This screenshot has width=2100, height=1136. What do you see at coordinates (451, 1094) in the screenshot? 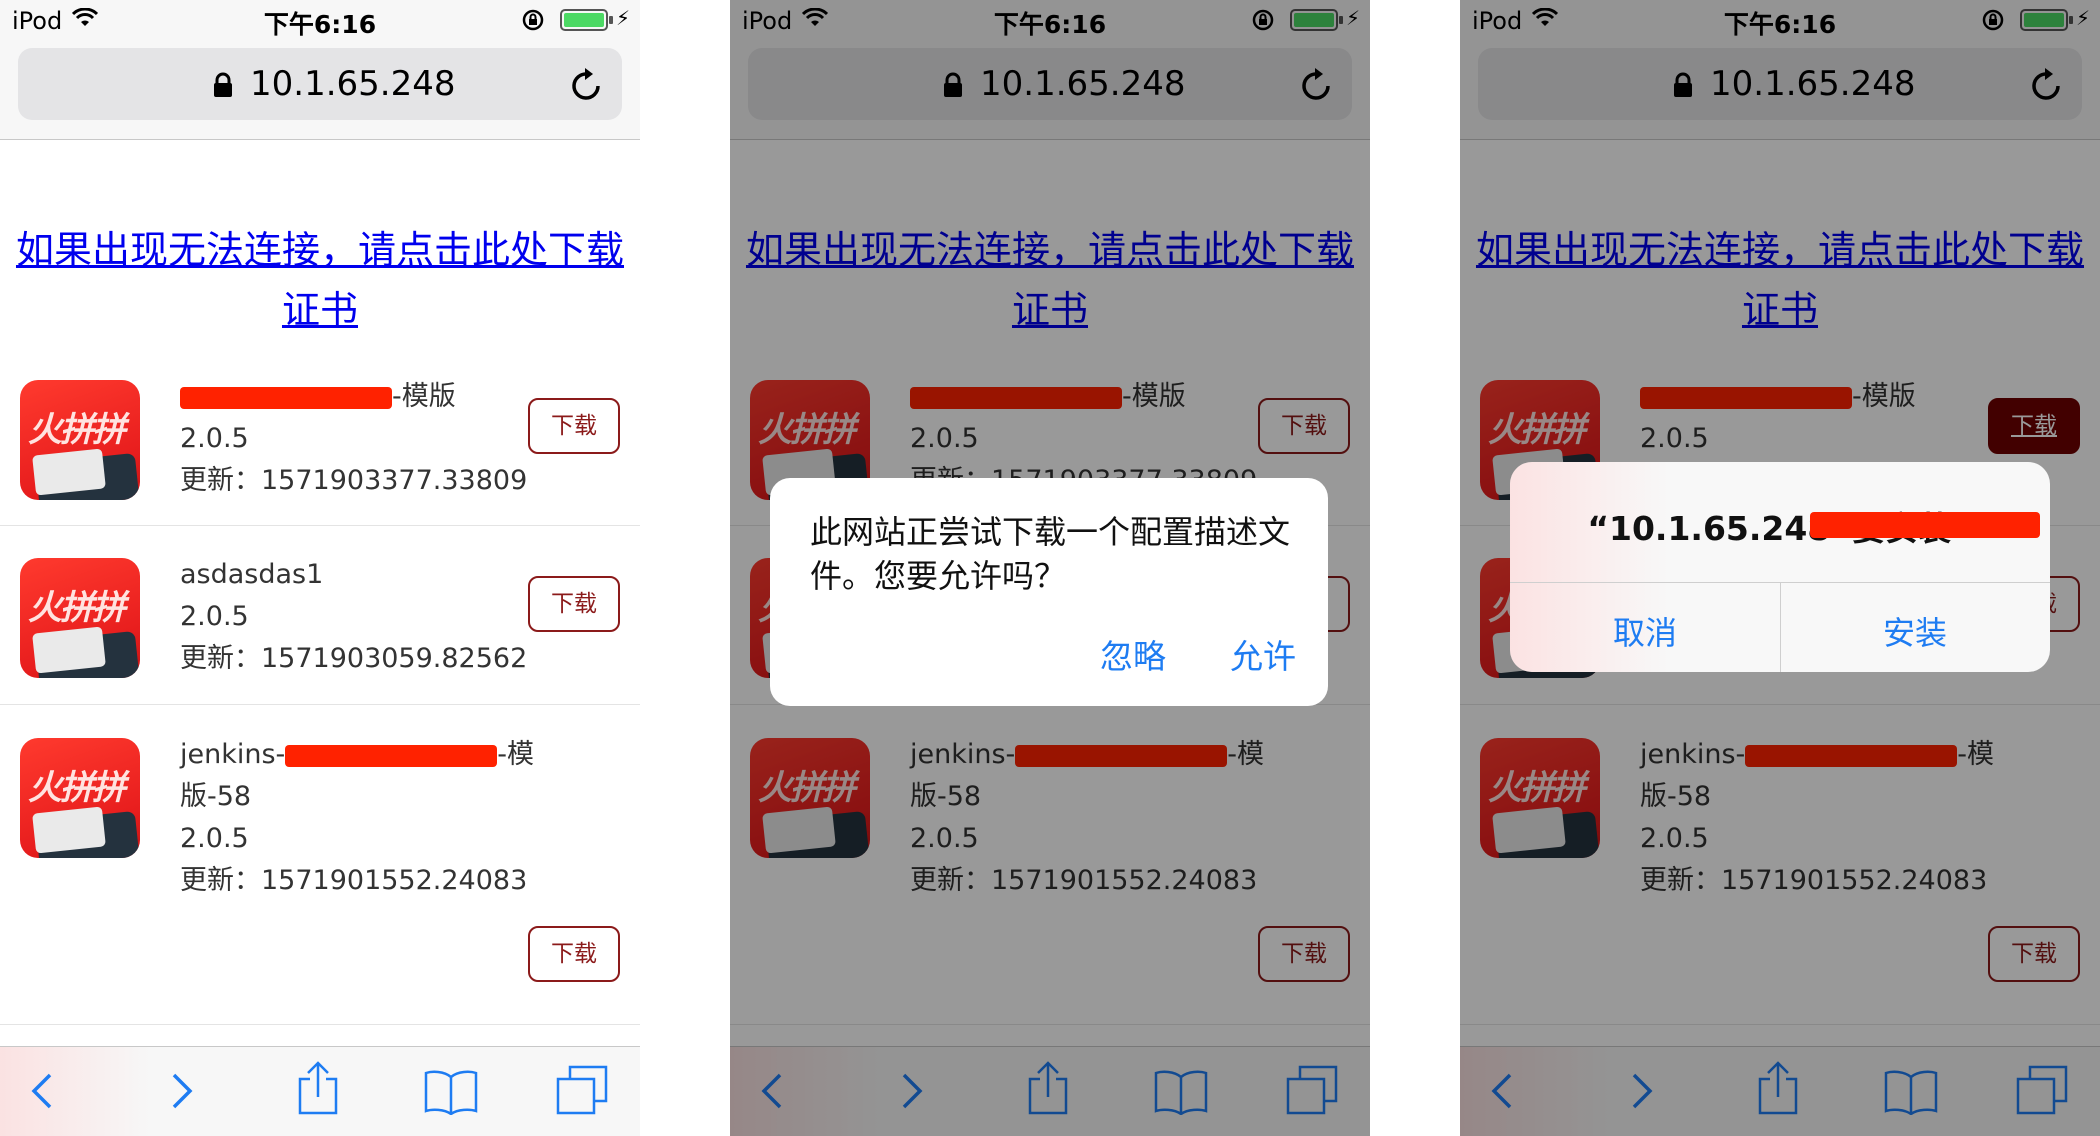
I see `bookmarks-icon` at bounding box center [451, 1094].